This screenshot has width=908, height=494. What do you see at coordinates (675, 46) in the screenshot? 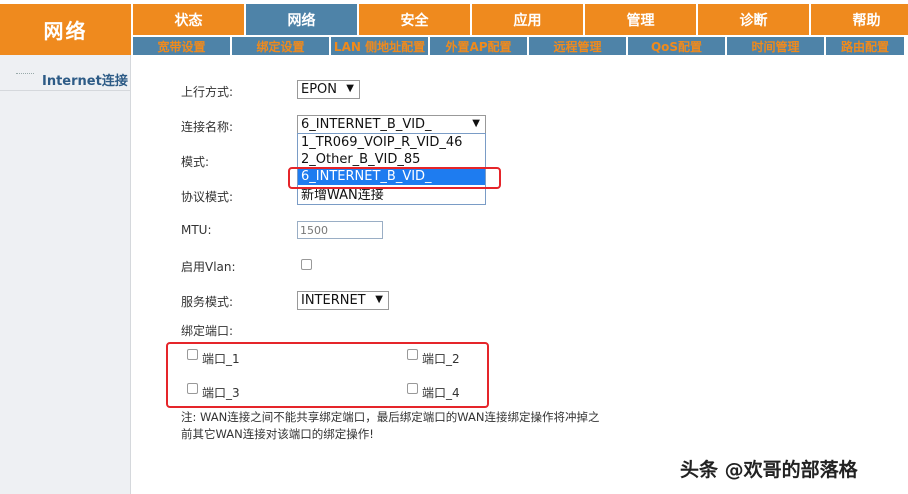
I see `subtab-qos: QoS配置` at bounding box center [675, 46].